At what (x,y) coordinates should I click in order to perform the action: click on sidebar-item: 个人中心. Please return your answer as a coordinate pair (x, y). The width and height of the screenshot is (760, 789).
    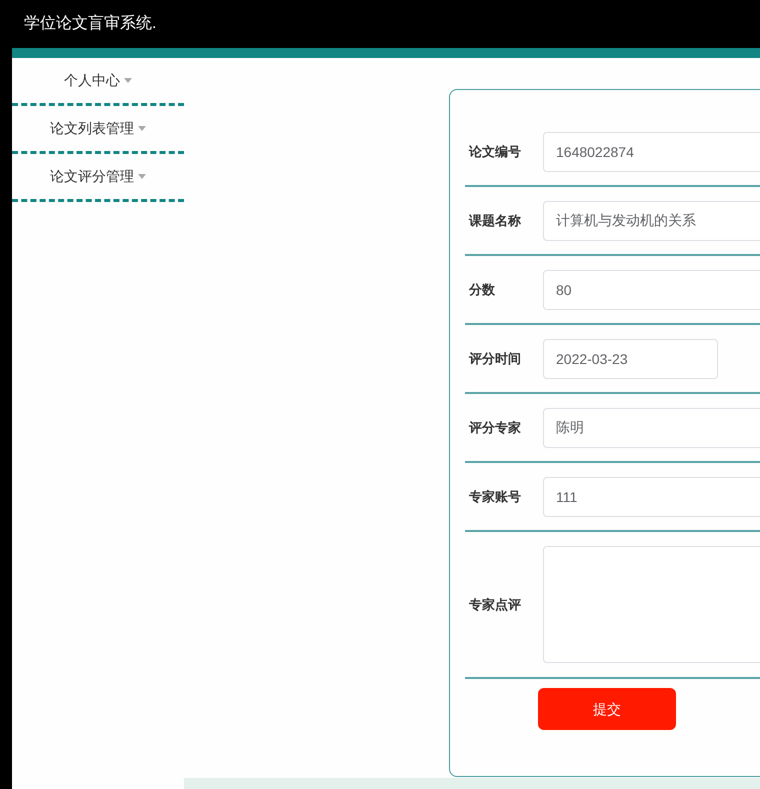
    Looking at the image, I should click on (98, 82).